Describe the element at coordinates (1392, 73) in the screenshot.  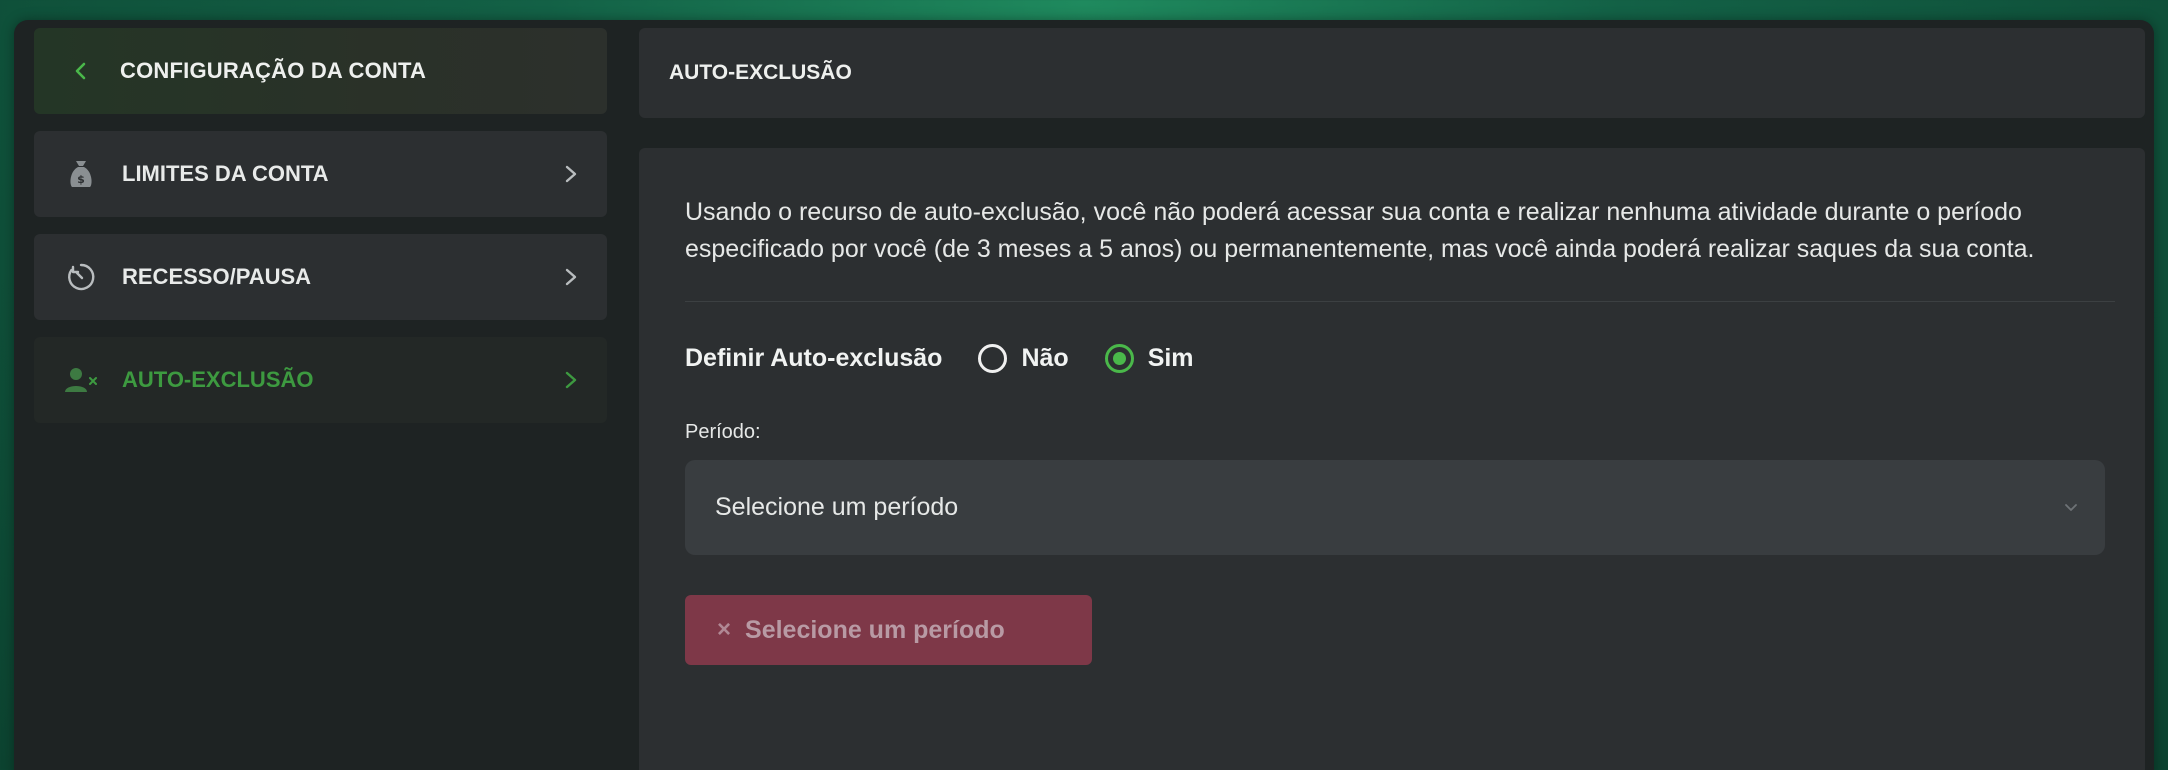
I see `content-header: AUTO-EXCLUSÃO` at that location.